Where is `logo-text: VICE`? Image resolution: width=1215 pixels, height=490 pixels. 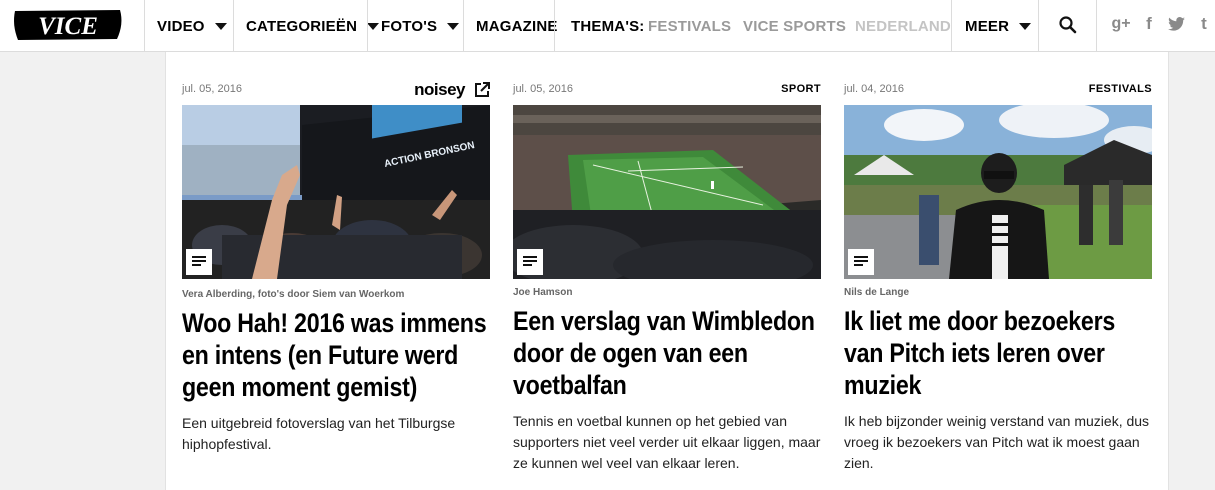
logo-text: VICE is located at coordinates (68, 26).